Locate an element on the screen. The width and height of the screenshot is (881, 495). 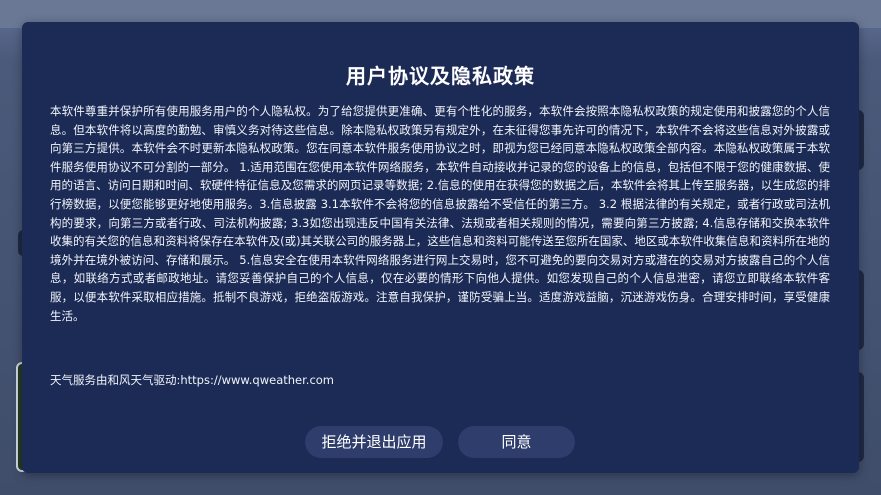
weather-attribution: 天气服务由和风天气驱动:https://www.qweather.com is located at coordinates (192, 380).